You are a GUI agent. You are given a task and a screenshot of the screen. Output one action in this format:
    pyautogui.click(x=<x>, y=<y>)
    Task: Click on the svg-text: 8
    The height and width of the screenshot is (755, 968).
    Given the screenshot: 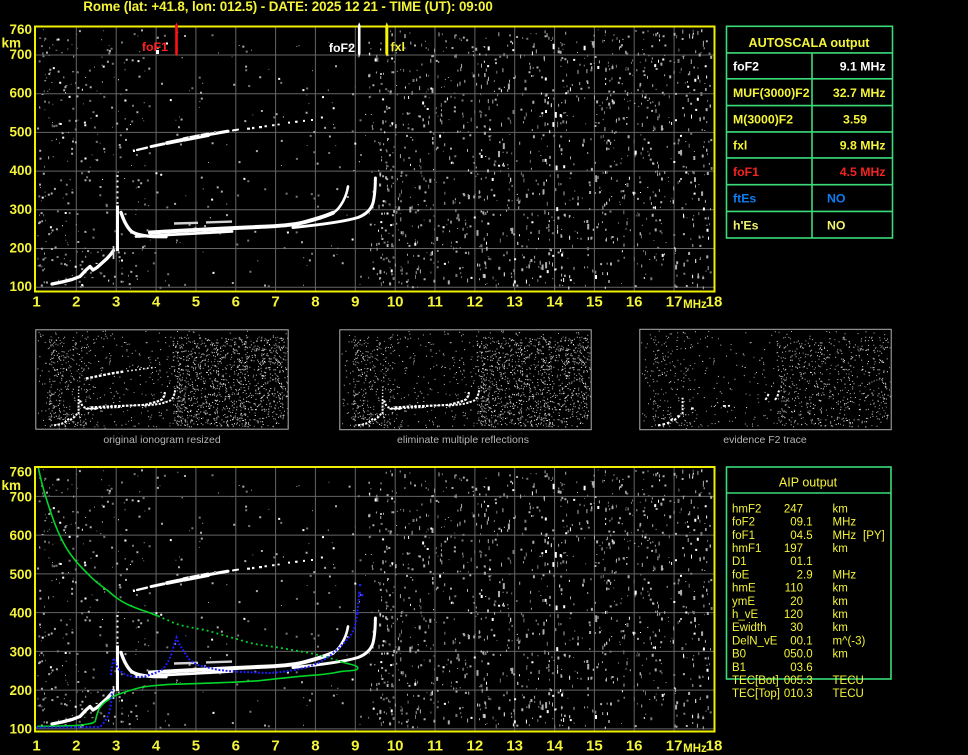 What is the action you would take?
    pyautogui.click(x=315, y=302)
    